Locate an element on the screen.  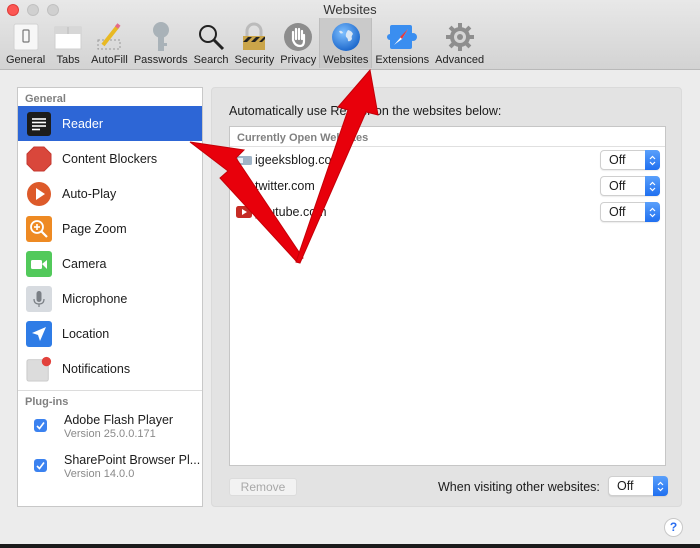
plugin-version: Version 25.0.0.171 is located at coordinates (110, 434).